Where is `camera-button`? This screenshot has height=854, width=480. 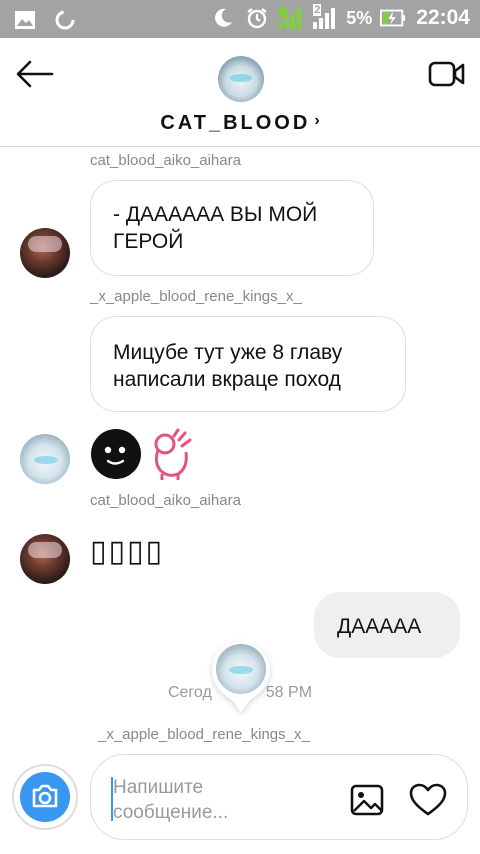 camera-button is located at coordinates (45, 797).